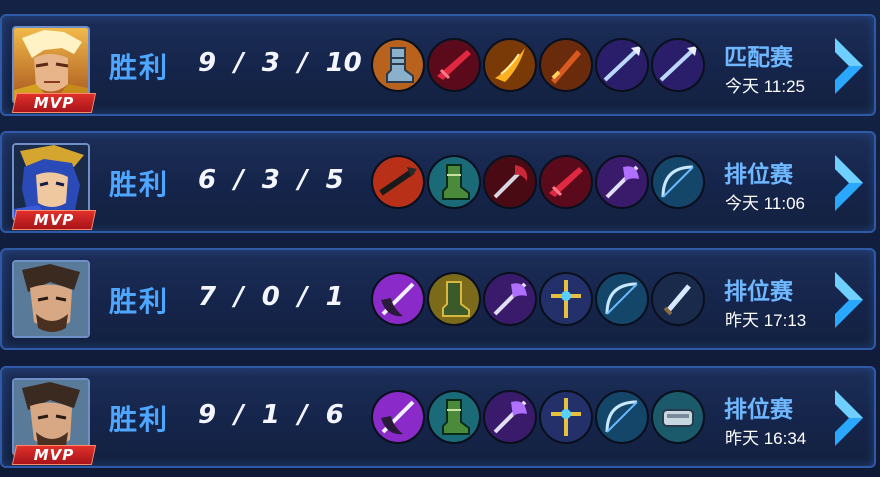  I want to click on match-time: 今天 11:06, so click(765, 203).